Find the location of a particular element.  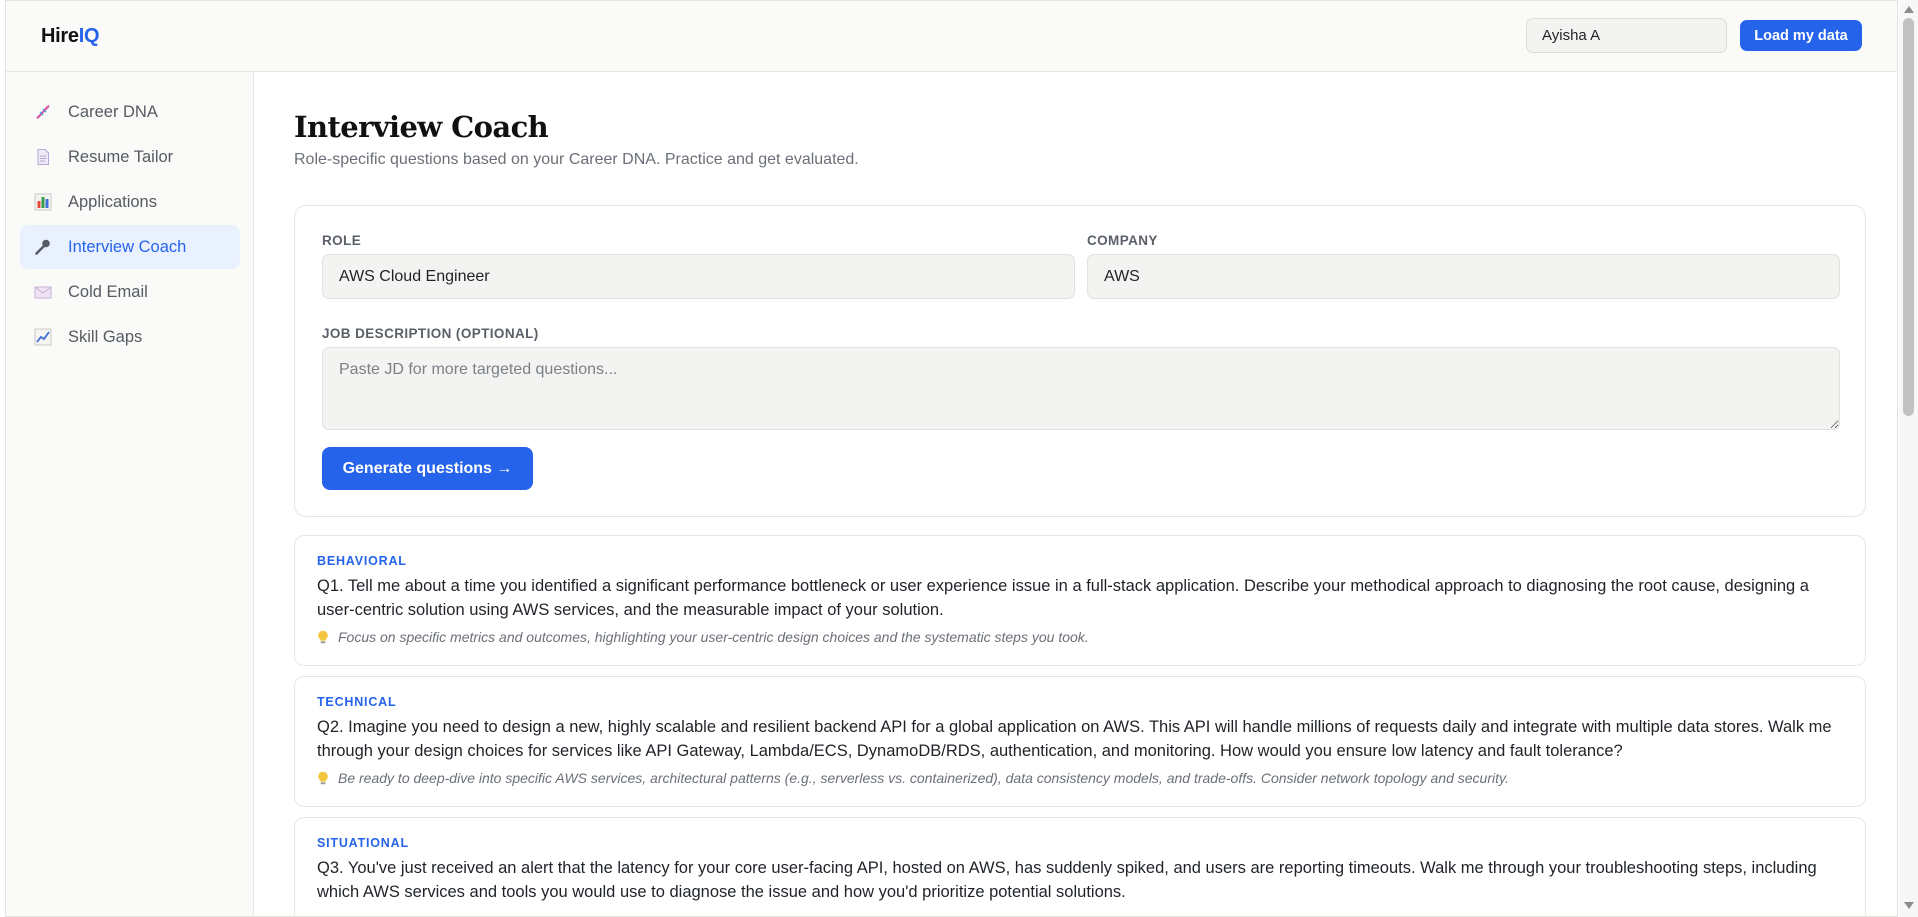

document-icon is located at coordinates (43, 157).